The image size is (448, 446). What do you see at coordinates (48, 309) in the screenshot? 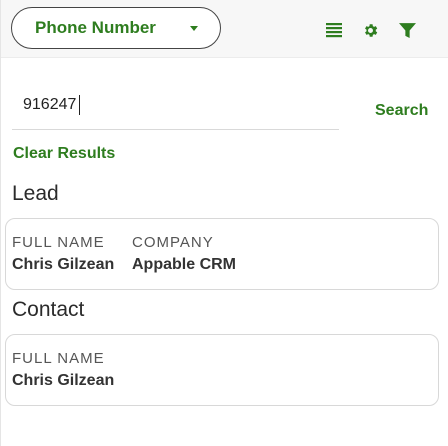
I see `contact-section-title: Contact` at bounding box center [48, 309].